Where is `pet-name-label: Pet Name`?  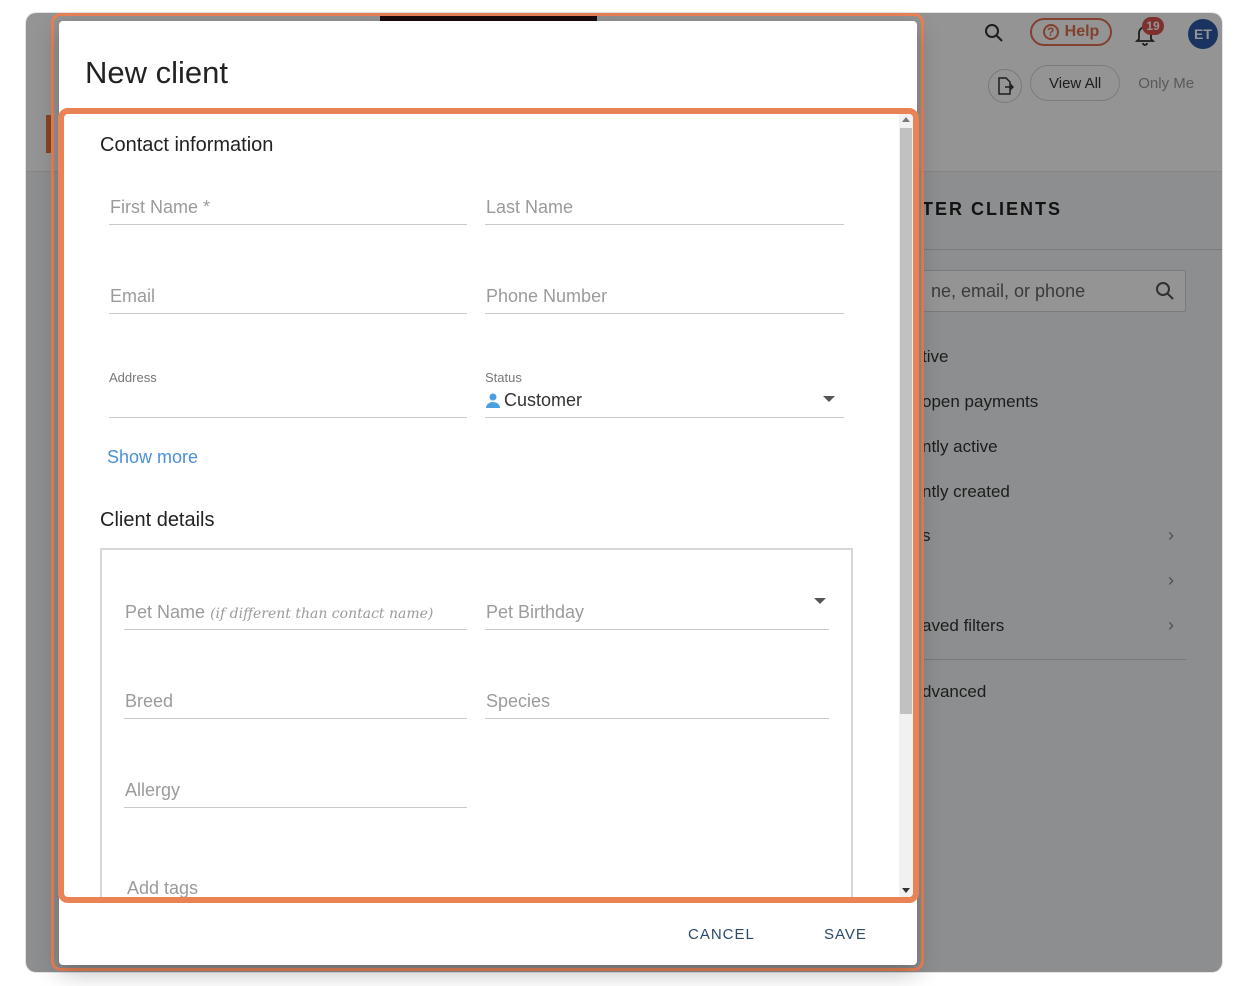 pet-name-label: Pet Name is located at coordinates (165, 612).